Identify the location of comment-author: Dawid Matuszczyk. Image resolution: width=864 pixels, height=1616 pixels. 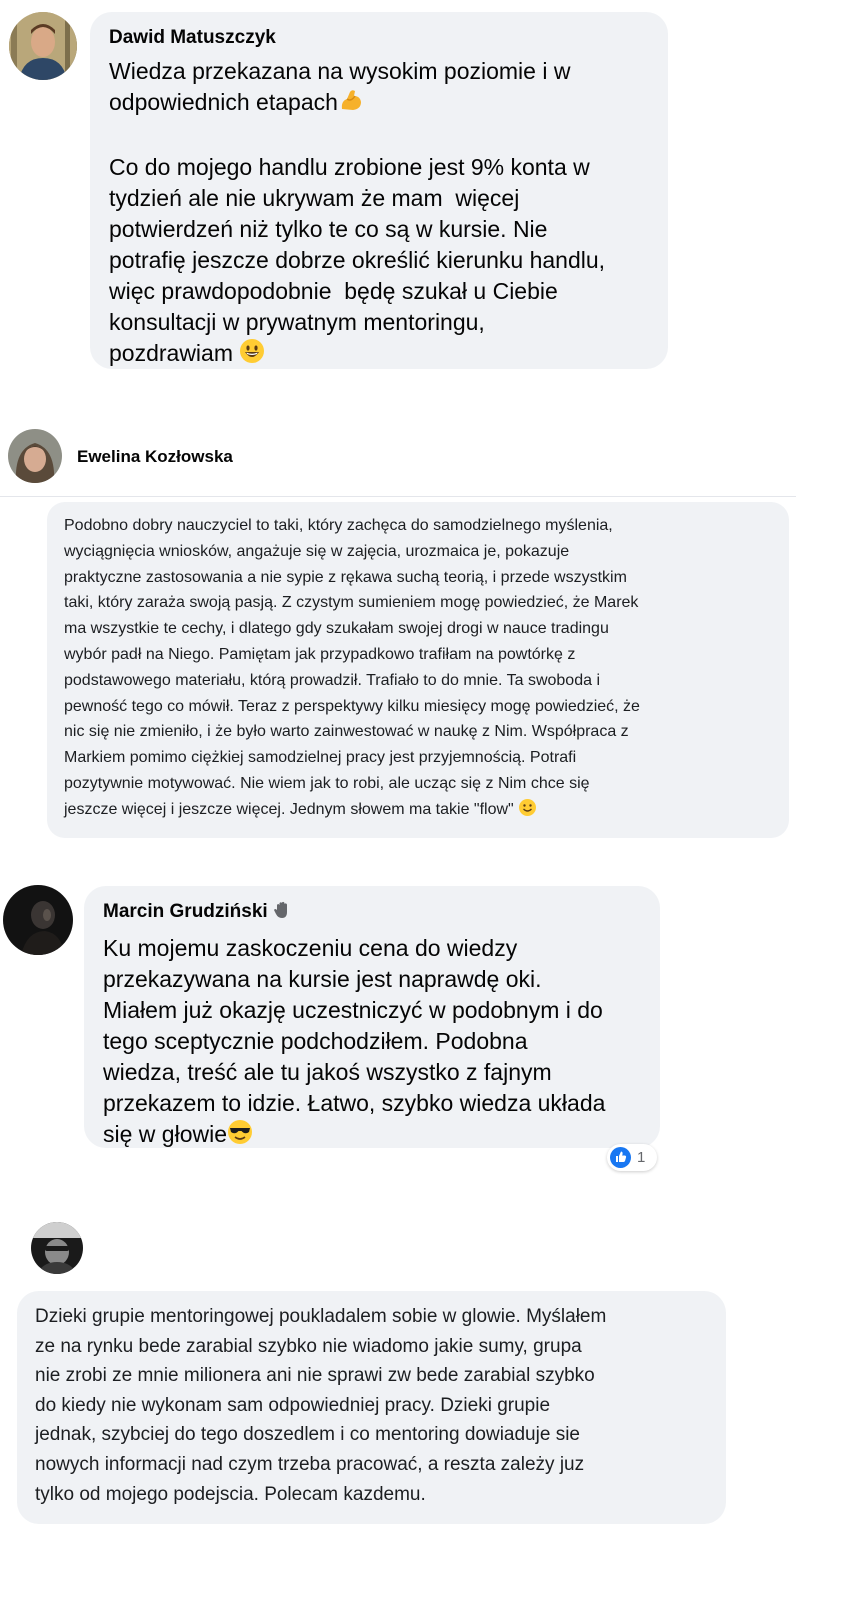
(379, 38).